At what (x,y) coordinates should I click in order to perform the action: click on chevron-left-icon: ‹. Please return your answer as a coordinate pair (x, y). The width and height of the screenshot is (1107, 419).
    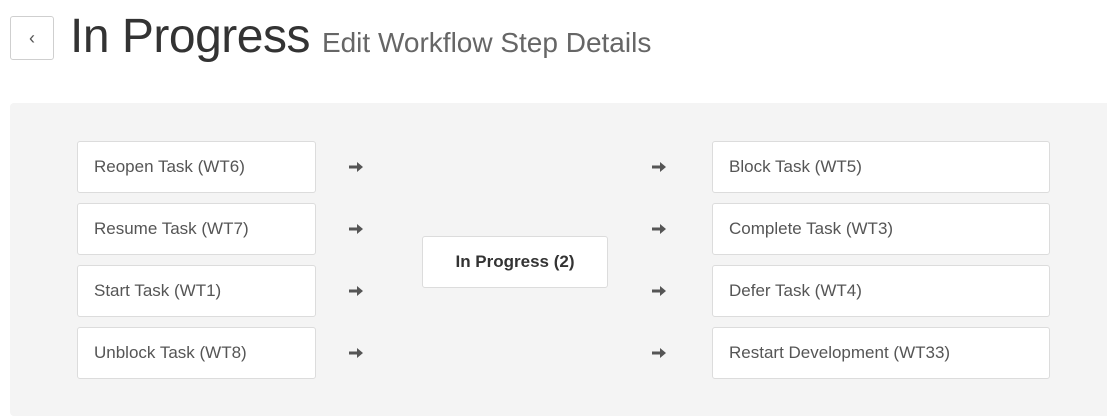
    Looking at the image, I should click on (32, 38).